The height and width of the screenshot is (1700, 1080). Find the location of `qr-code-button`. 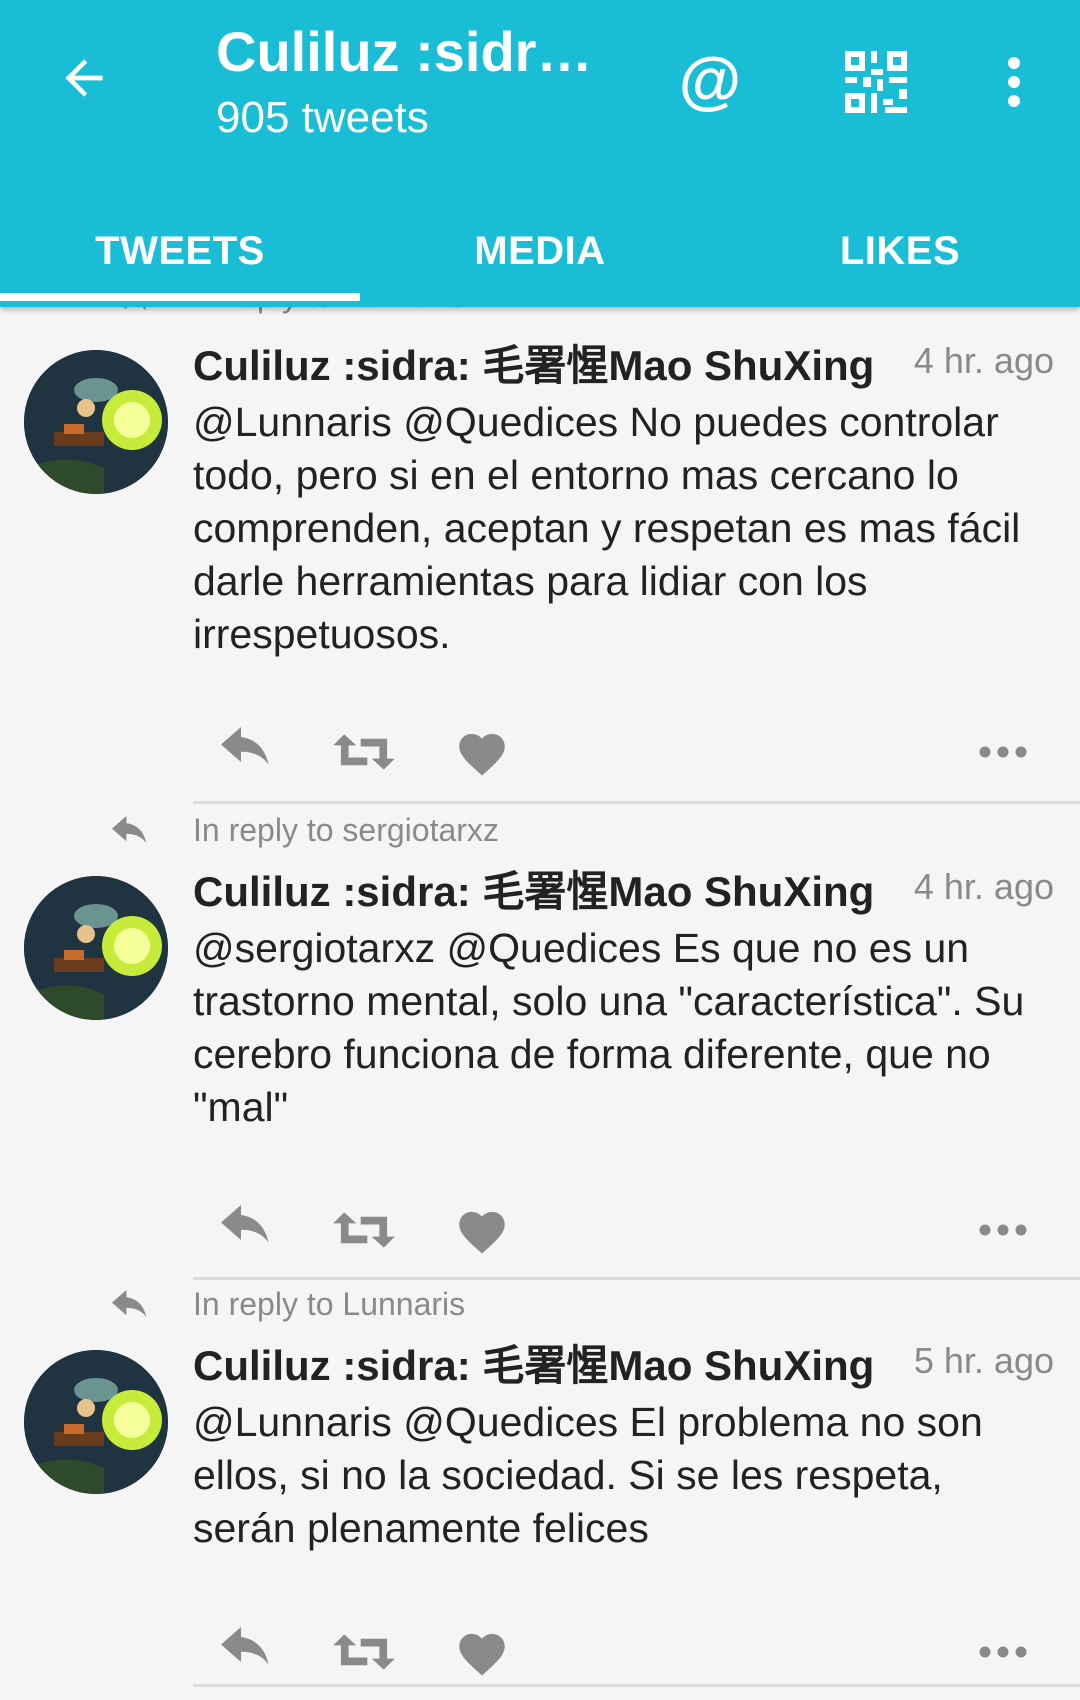

qr-code-button is located at coordinates (876, 82).